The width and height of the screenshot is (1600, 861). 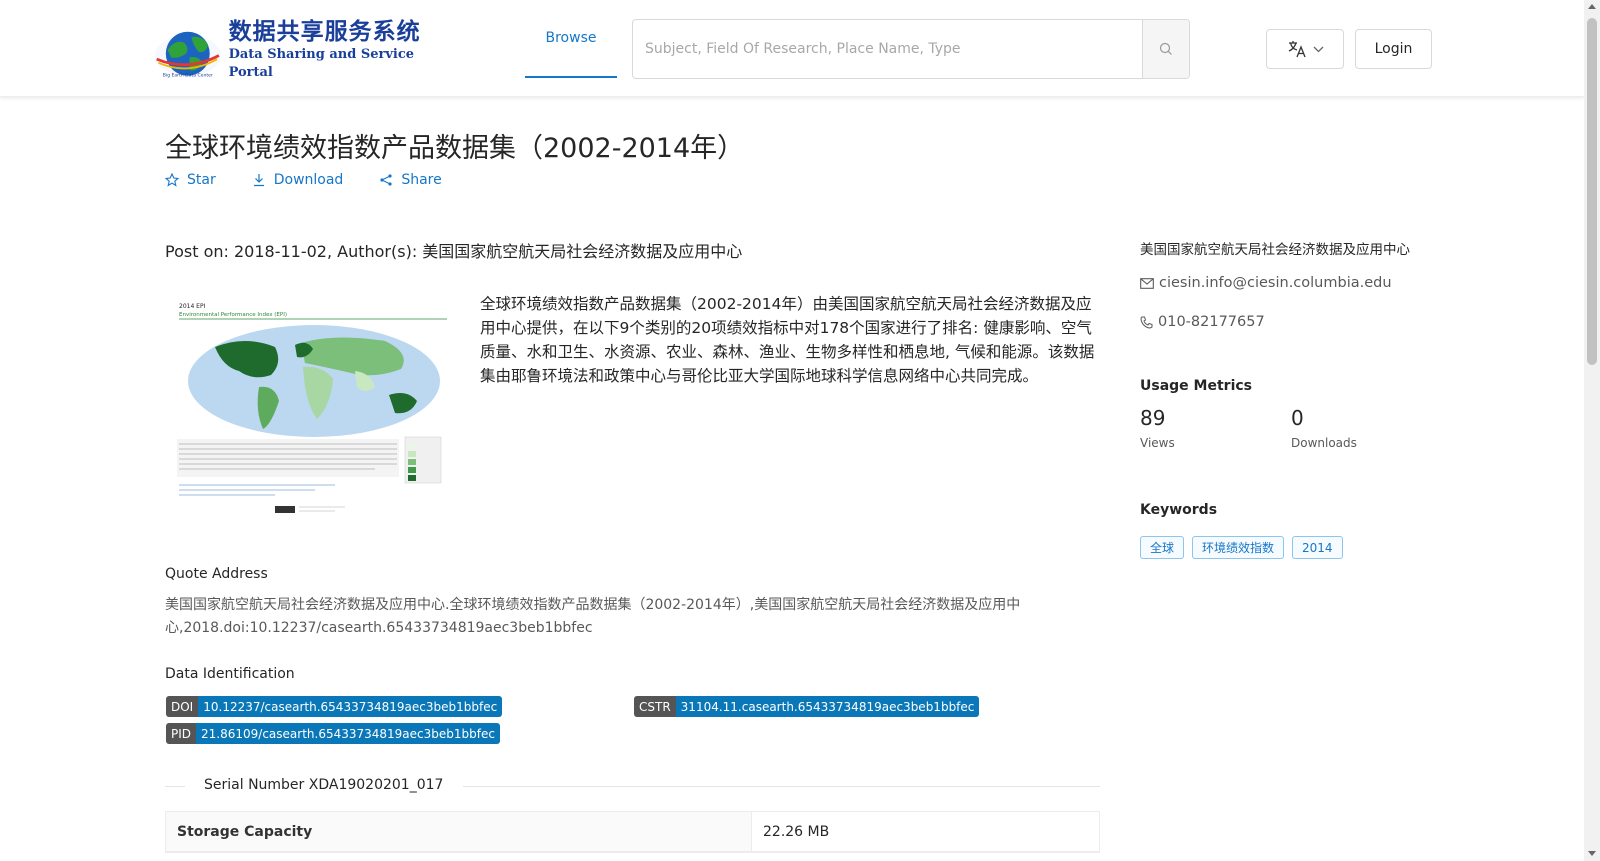 What do you see at coordinates (887, 49) in the screenshot?
I see `search-input` at bounding box center [887, 49].